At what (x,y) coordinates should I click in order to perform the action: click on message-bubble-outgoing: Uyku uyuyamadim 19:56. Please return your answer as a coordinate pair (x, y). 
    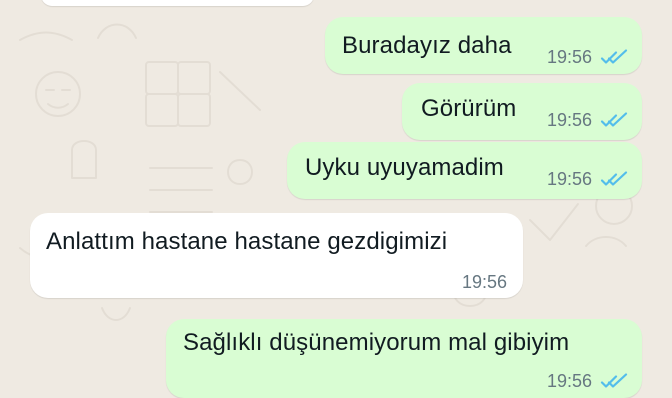
    Looking at the image, I should click on (464, 170).